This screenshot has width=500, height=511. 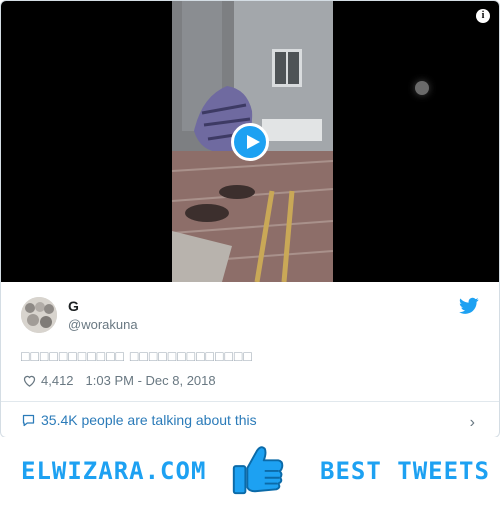 I want to click on talking-about-link: 35.4K people are talking about this, so click(x=139, y=420).